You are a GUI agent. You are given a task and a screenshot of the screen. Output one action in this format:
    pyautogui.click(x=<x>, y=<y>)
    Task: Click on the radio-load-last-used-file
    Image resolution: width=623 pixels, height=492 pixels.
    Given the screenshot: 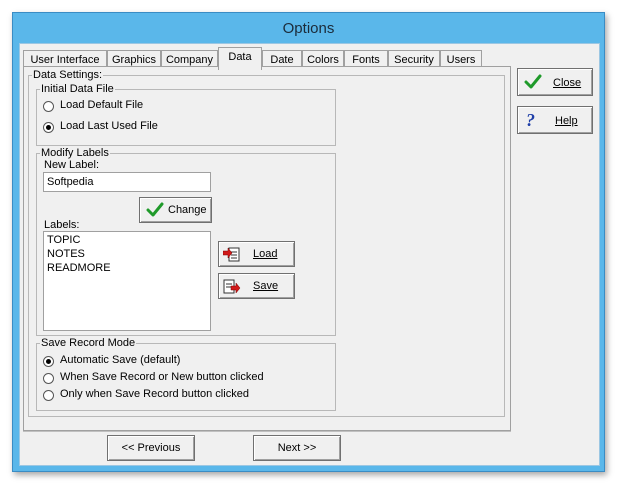 What is the action you would take?
    pyautogui.click(x=48, y=127)
    